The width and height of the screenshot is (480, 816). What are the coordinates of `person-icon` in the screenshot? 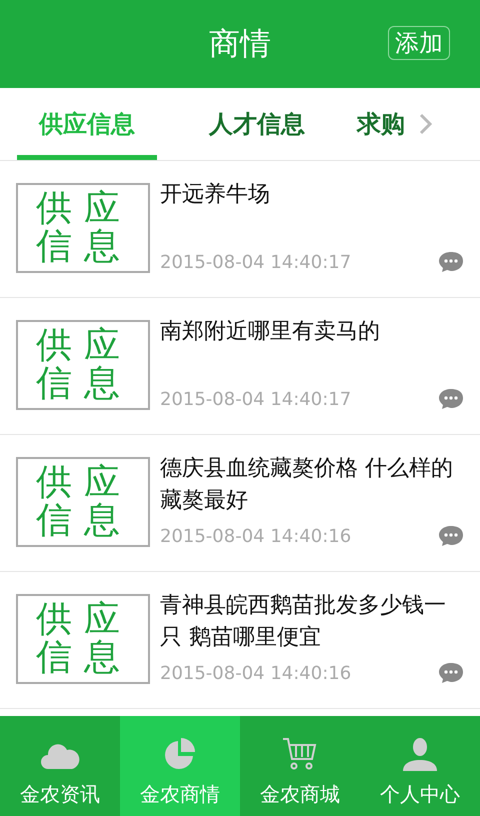 It's located at (420, 754).